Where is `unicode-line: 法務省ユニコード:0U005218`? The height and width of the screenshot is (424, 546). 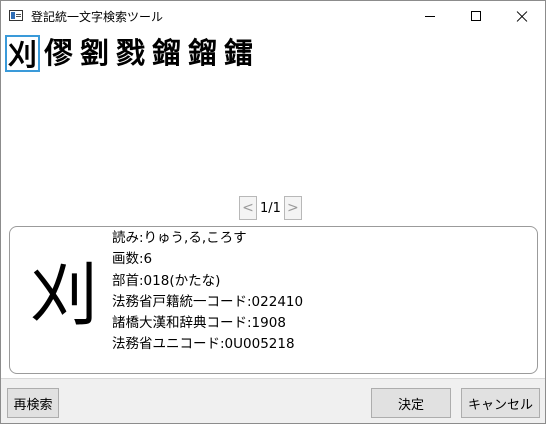 unicode-line: 法務省ユニコード:0U005218 is located at coordinates (203, 344).